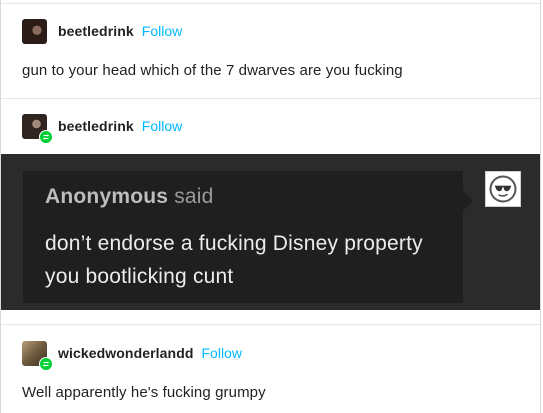  What do you see at coordinates (107, 196) in the screenshot?
I see `asker-name: Anonymous` at bounding box center [107, 196].